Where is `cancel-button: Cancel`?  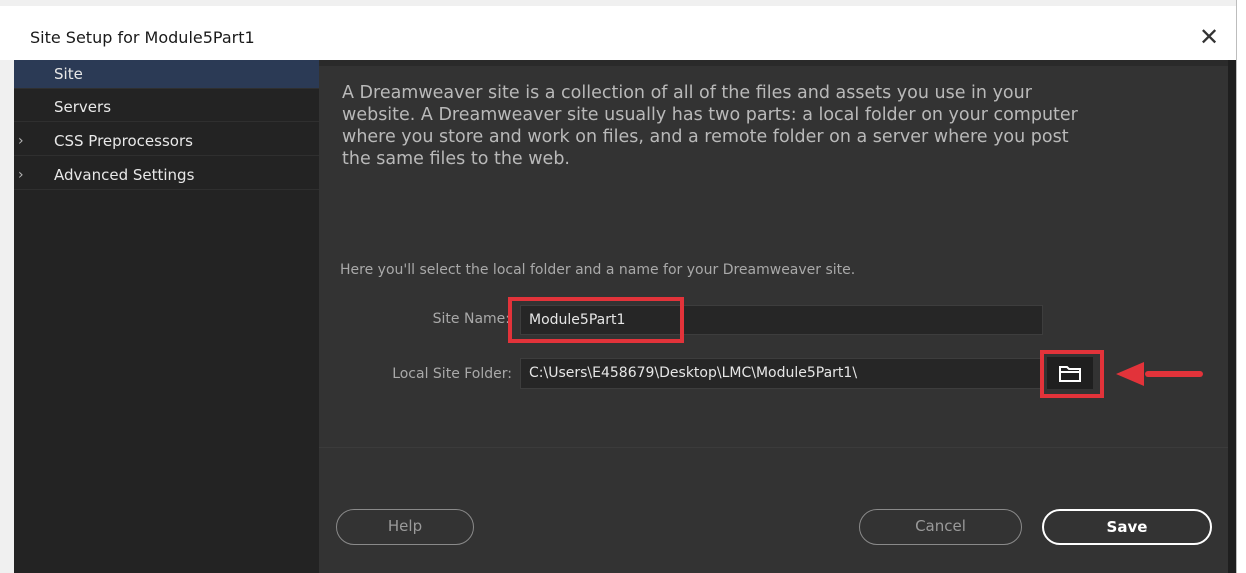 cancel-button: Cancel is located at coordinates (940, 527).